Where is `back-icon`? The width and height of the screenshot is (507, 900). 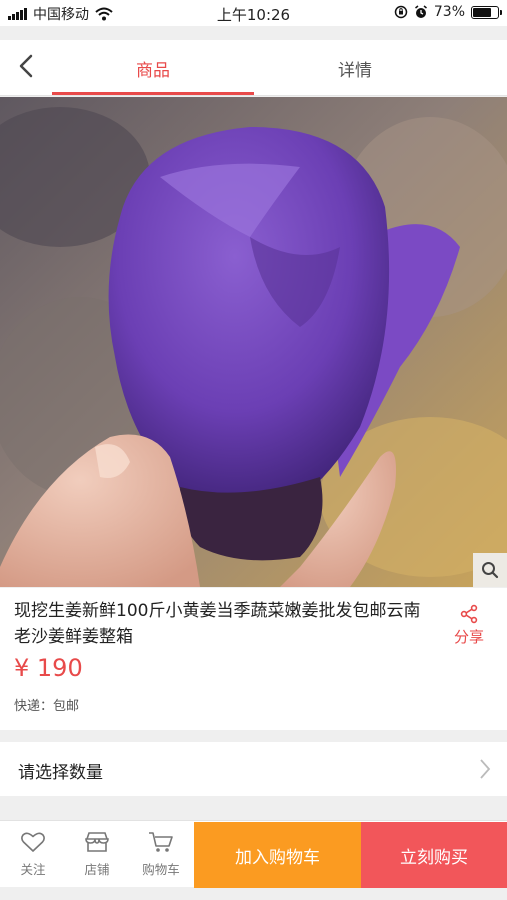
back-icon is located at coordinates (26, 66).